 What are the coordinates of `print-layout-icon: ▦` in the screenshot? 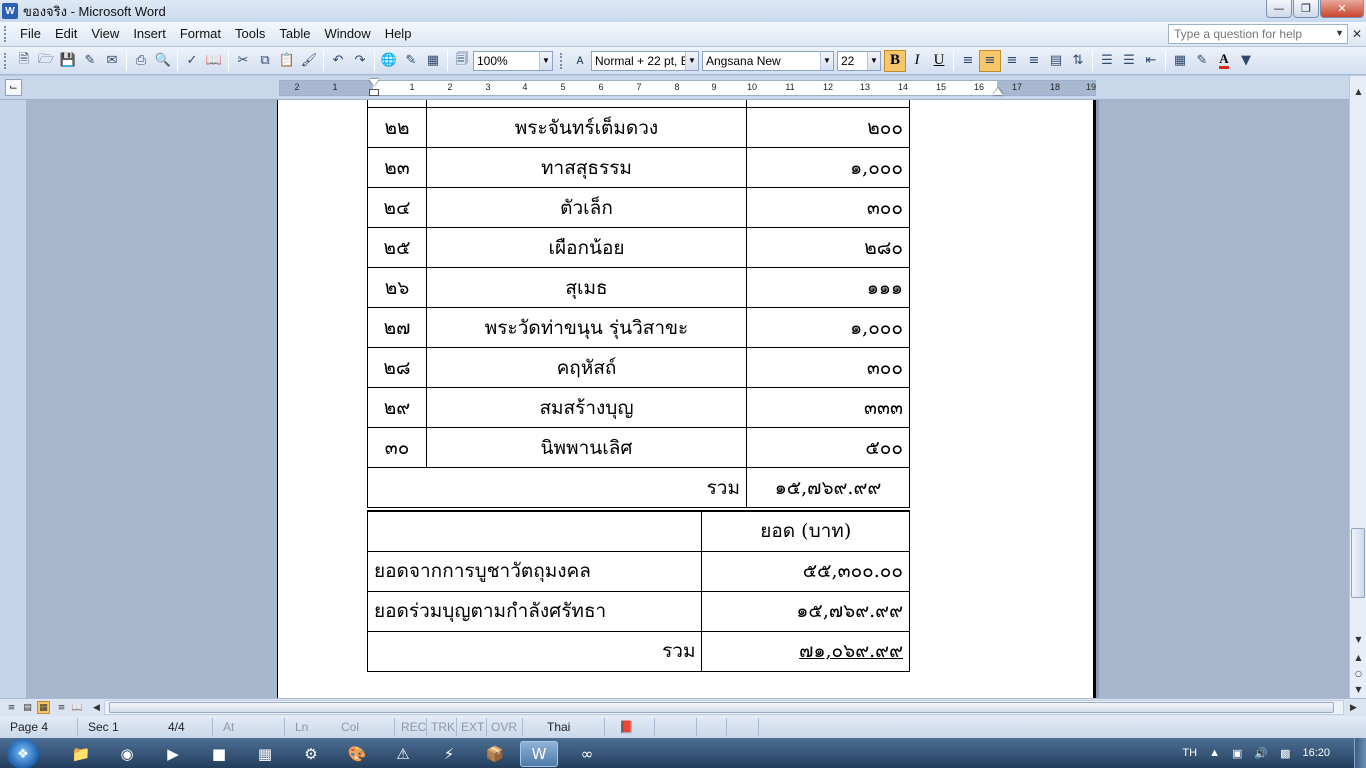 It's located at (43, 707).